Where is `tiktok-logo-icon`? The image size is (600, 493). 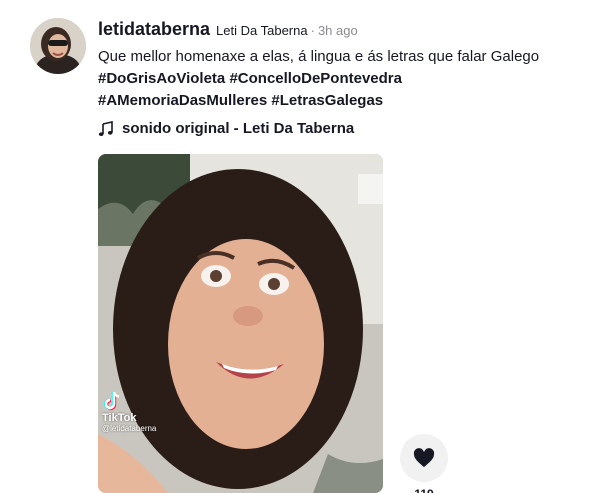
tiktok-logo-icon is located at coordinates (111, 401).